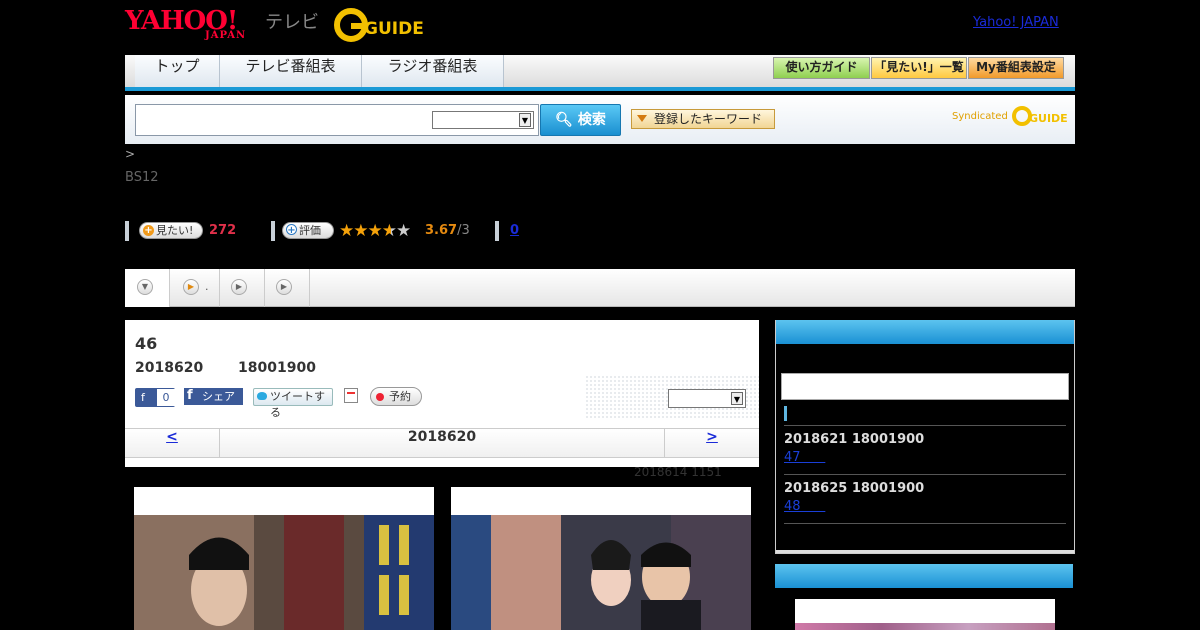  I want to click on next-episode-link: >, so click(711, 443).